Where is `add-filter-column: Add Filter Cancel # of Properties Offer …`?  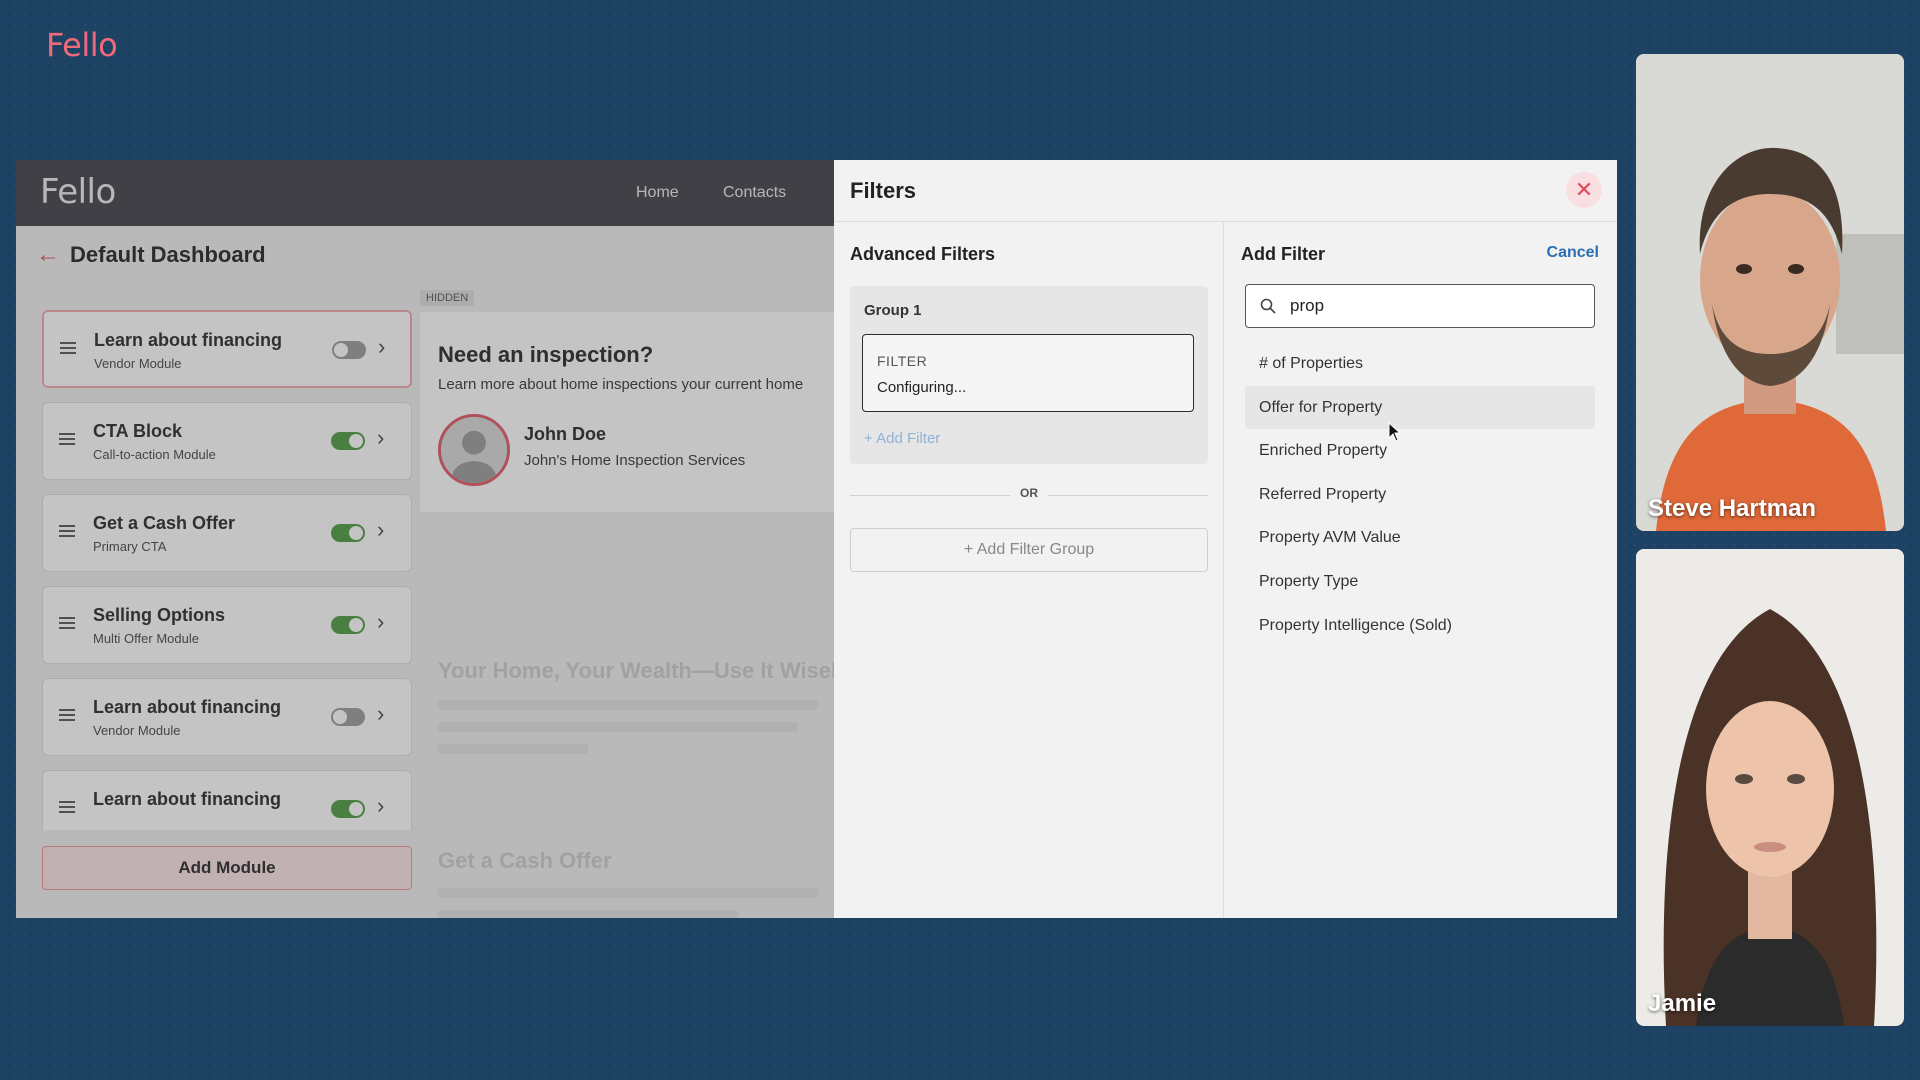
add-filter-column: Add Filter Cancel # of Properties Offer … is located at coordinates (1421, 570).